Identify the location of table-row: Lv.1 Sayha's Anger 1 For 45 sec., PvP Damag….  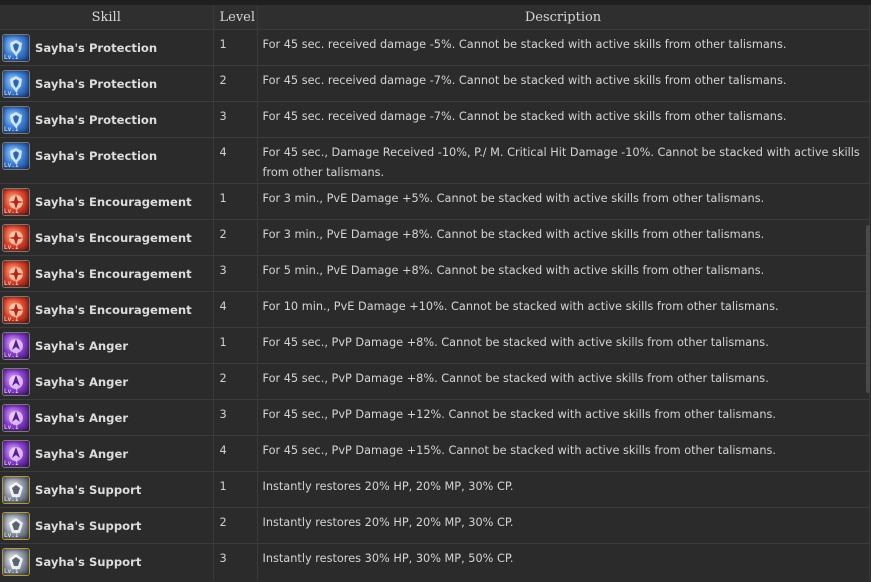
(435, 345).